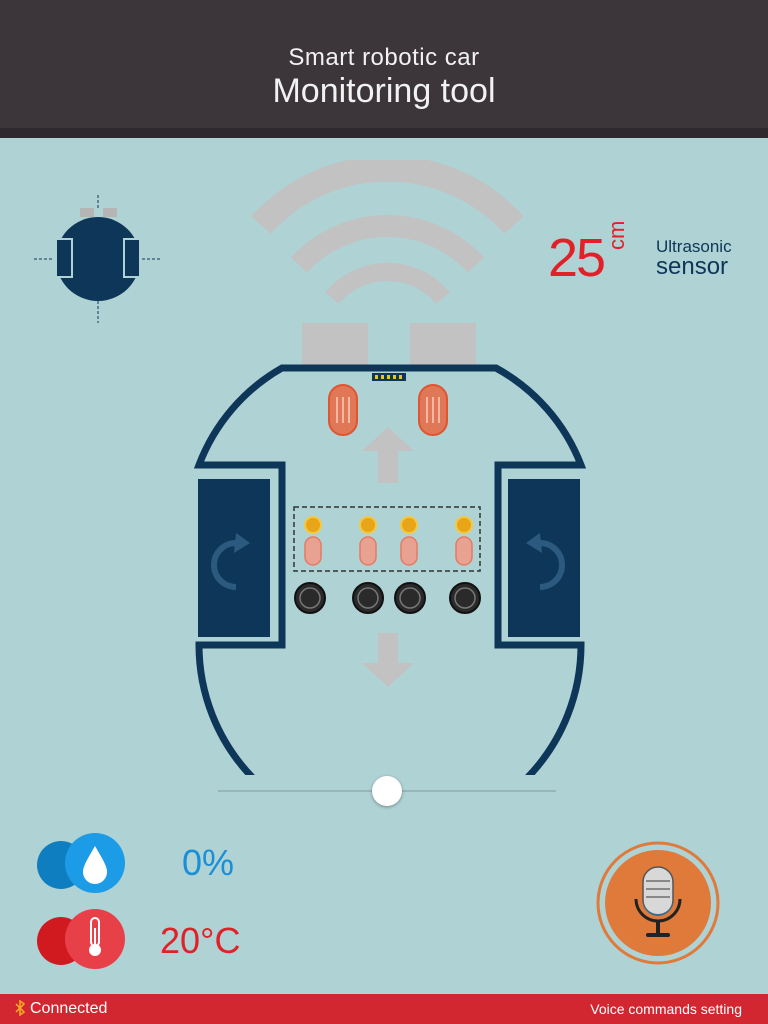 Image resolution: width=768 pixels, height=1024 pixels. What do you see at coordinates (388, 660) in the screenshot?
I see `arrow-backward-icon` at bounding box center [388, 660].